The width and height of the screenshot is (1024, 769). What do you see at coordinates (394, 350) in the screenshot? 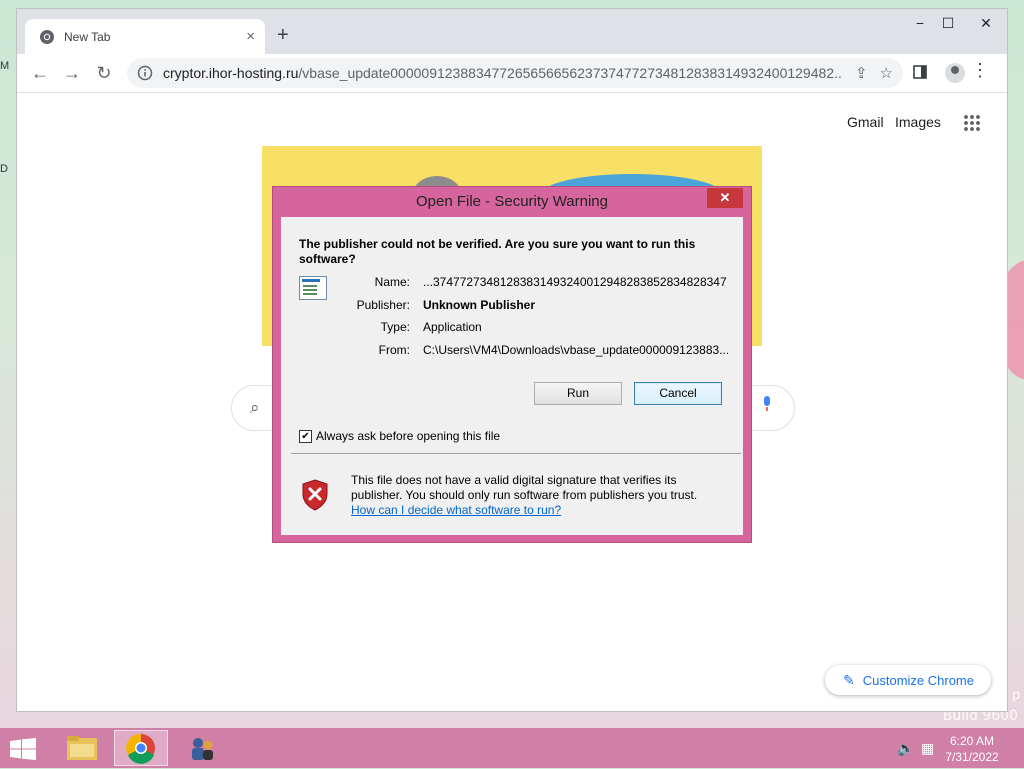
I see `from-label: From:` at bounding box center [394, 350].